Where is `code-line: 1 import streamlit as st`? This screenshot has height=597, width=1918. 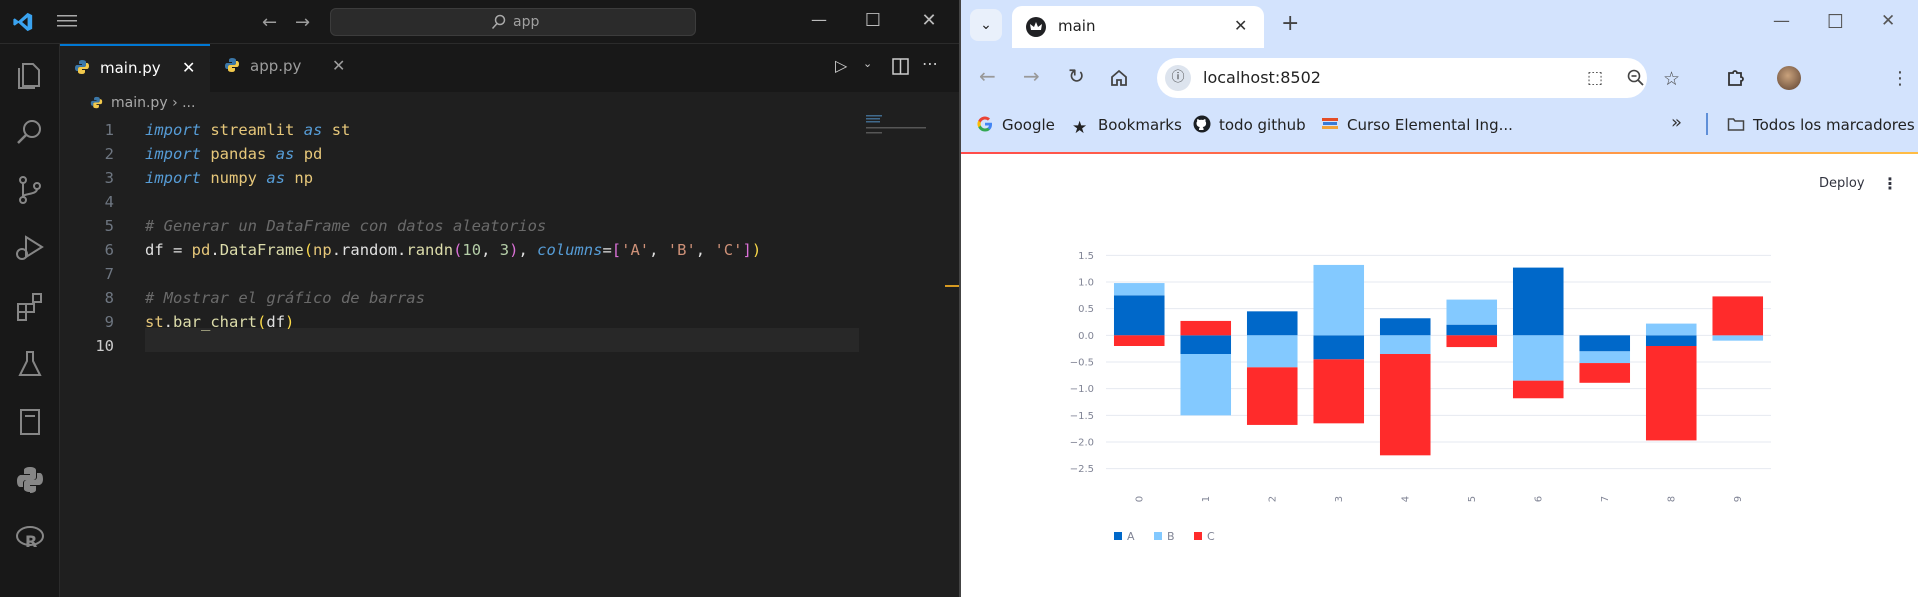 code-line: 1 import streamlit as st is located at coordinates (509, 130).